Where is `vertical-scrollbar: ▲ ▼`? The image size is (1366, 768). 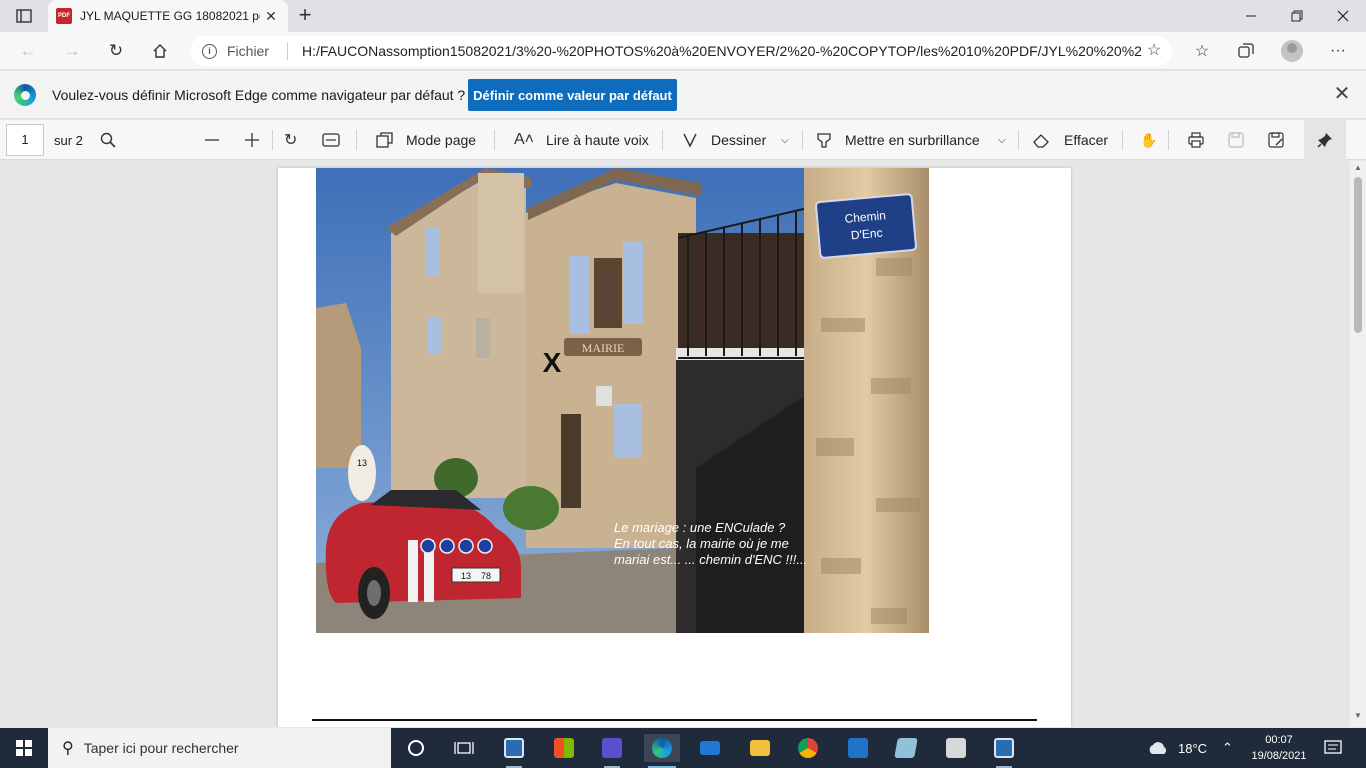
vertical-scrollbar: ▲ ▼ is located at coordinates (1358, 444).